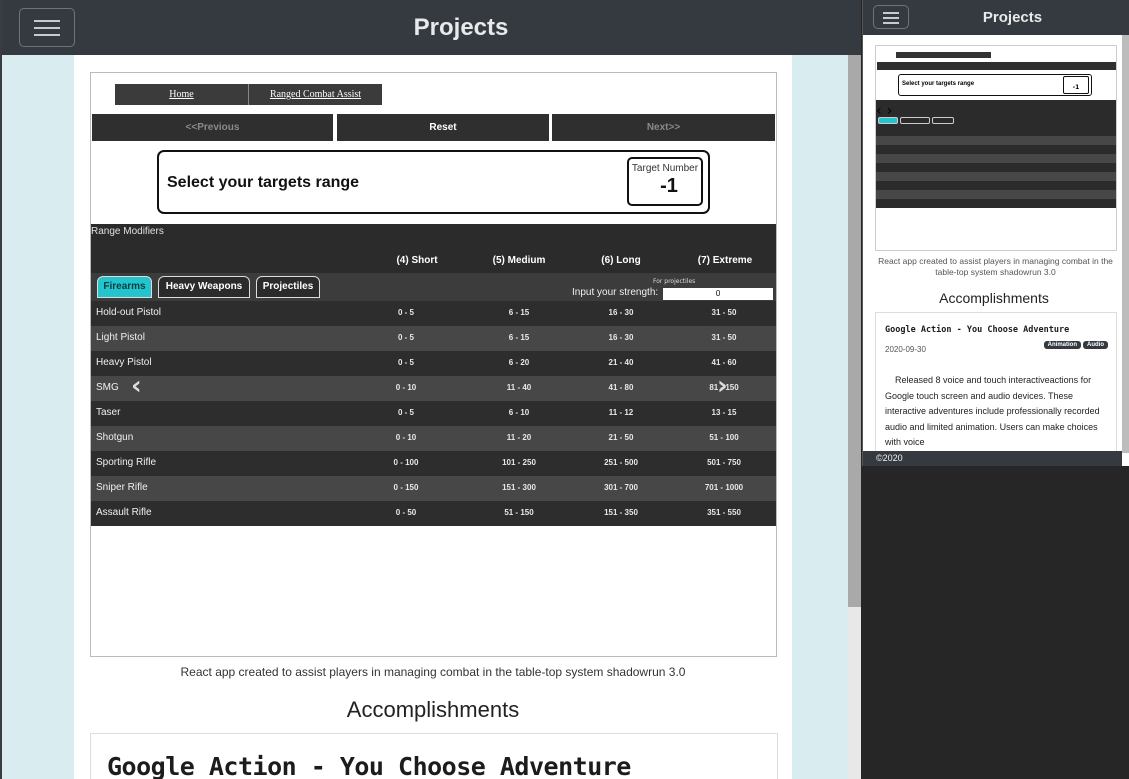  I want to click on target-number-box: Target Number -1, so click(665, 181).